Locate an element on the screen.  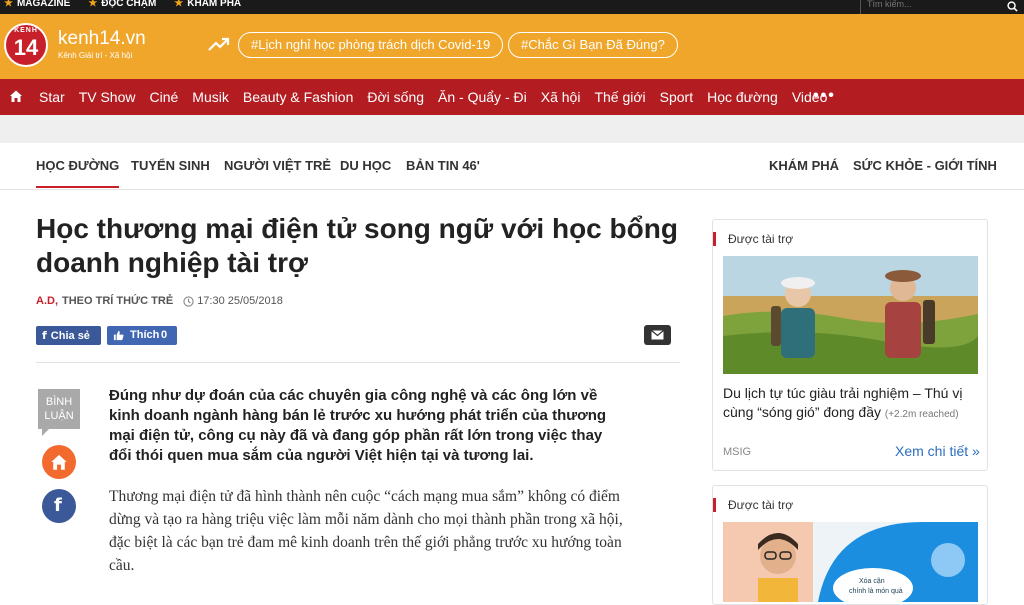
subnav-tuyen-sinh: TUYỂN SINH is located at coordinates (170, 165).